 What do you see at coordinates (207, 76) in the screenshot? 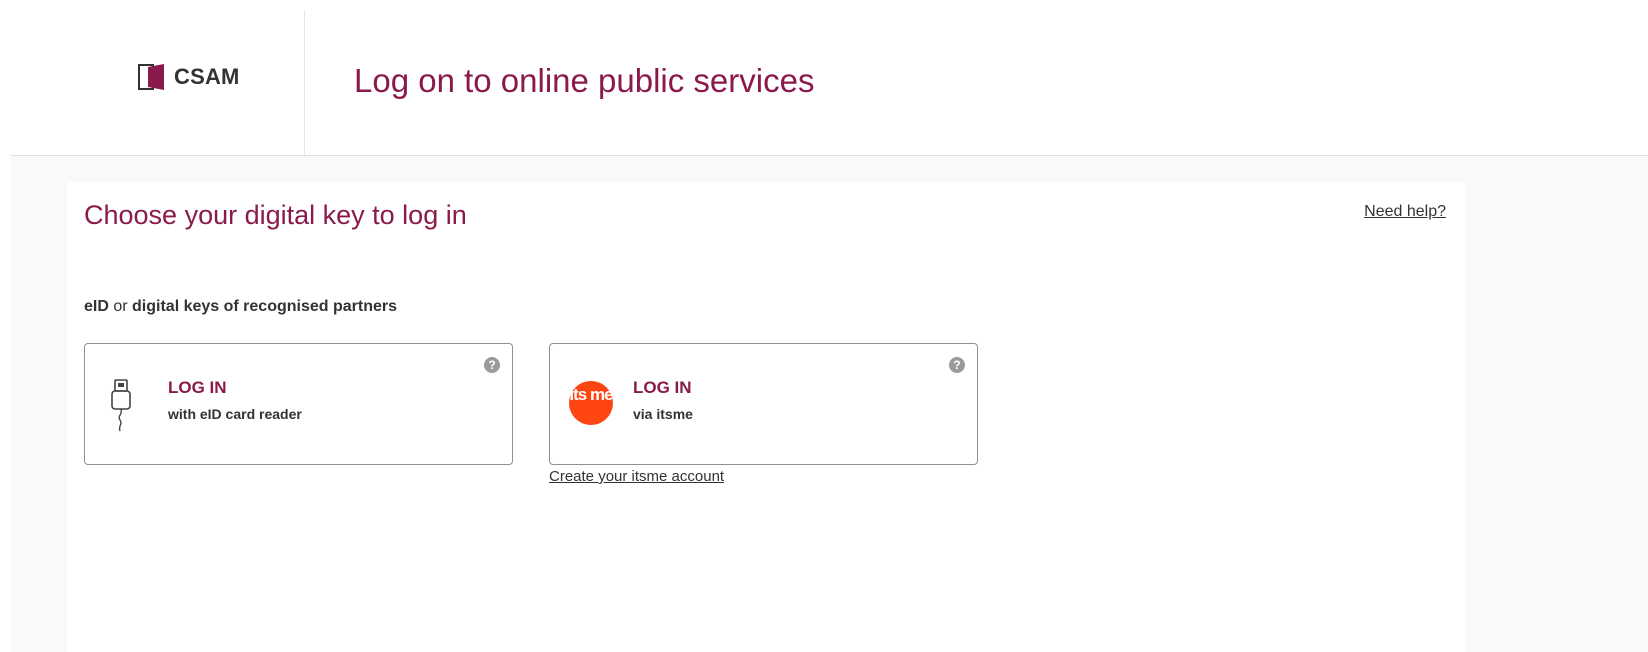
I see `logo-text: CSAM` at bounding box center [207, 76].